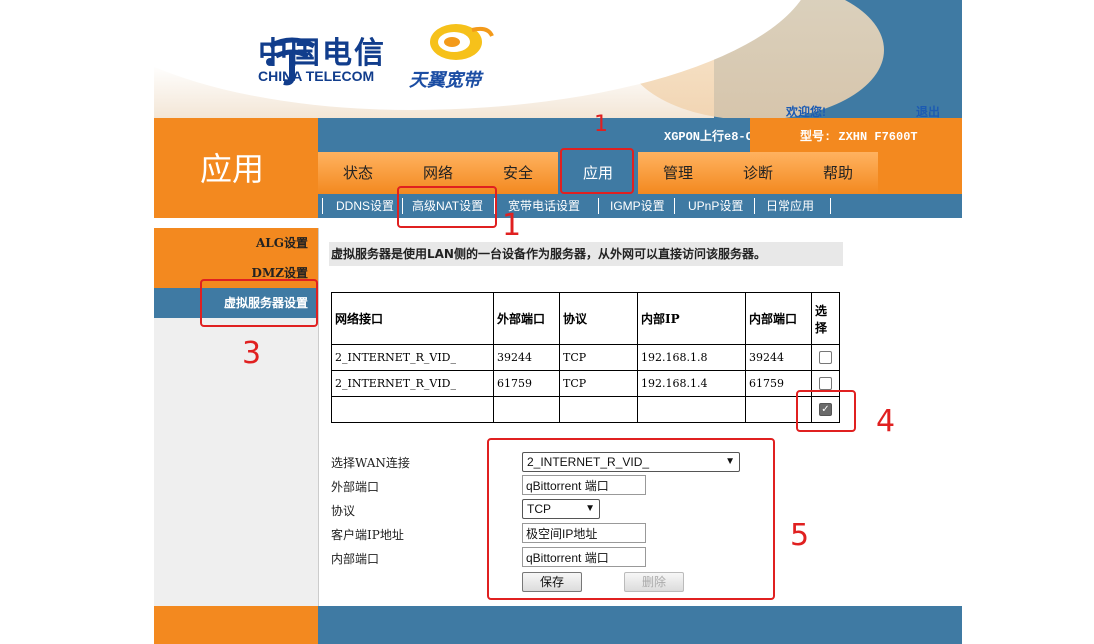 The height and width of the screenshot is (644, 1094). What do you see at coordinates (526, 318) in the screenshot?
I see `column-header: 外部端口` at bounding box center [526, 318].